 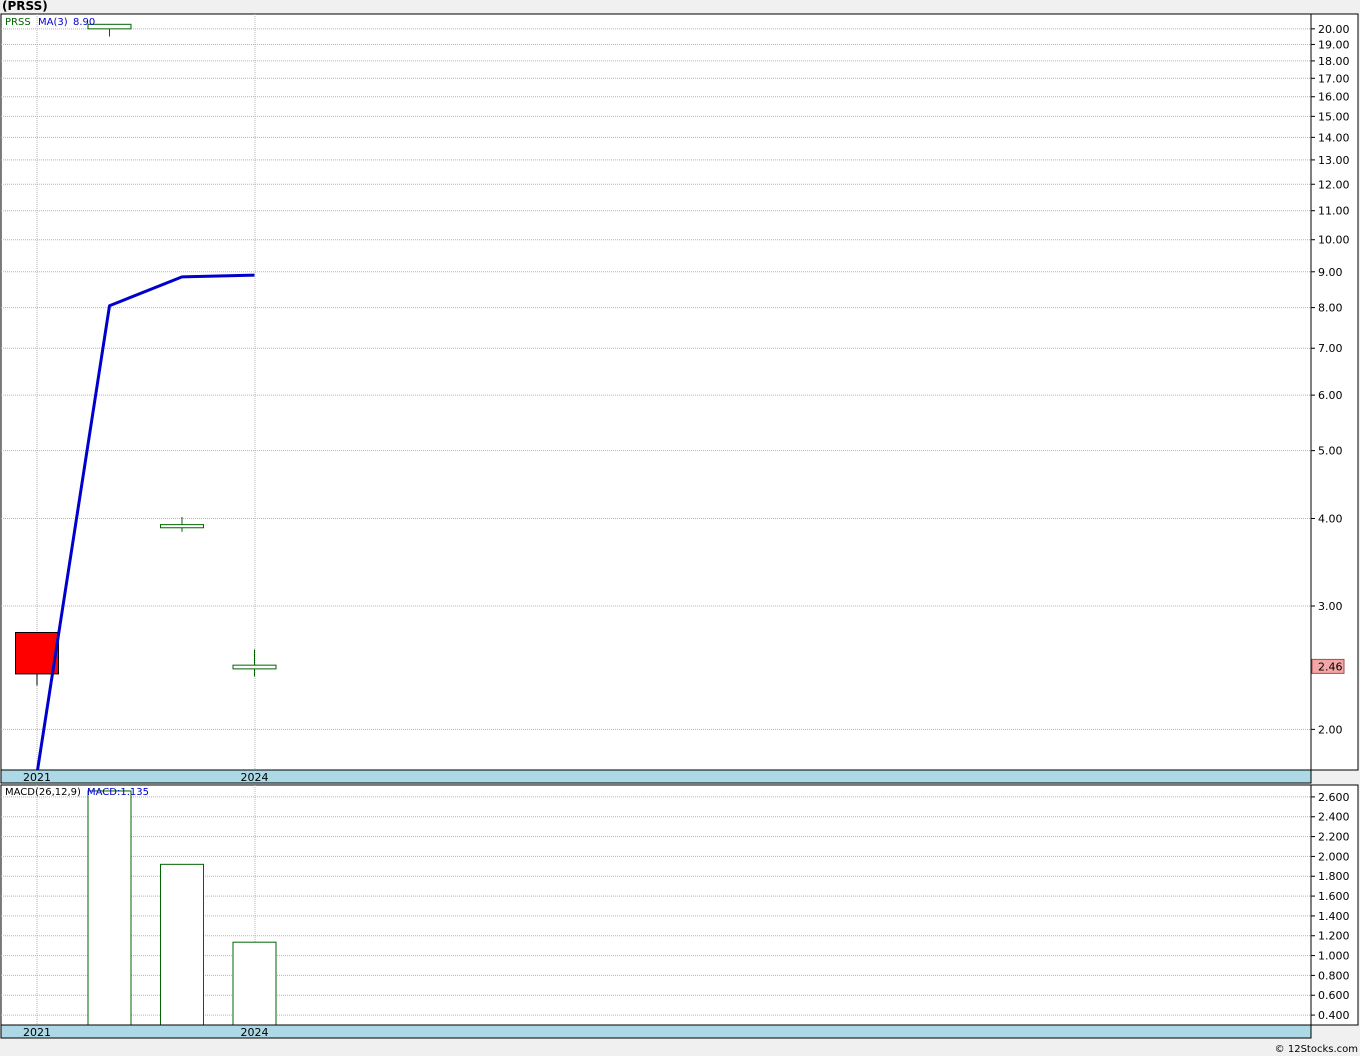 I want to click on macd-legend-value: MACD:1.135, so click(x=118, y=792).